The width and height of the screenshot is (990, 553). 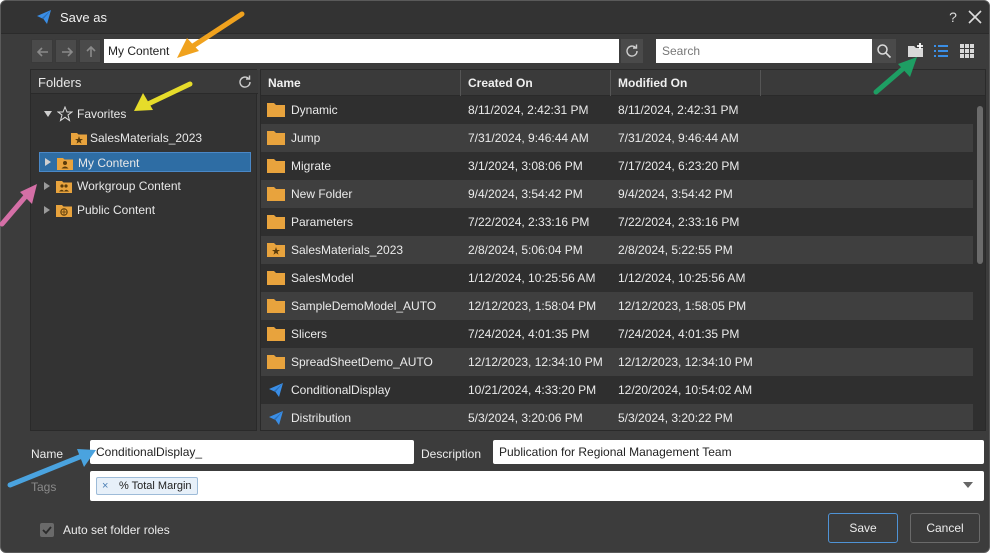 What do you see at coordinates (48, 114) in the screenshot?
I see `caret-down-icon` at bounding box center [48, 114].